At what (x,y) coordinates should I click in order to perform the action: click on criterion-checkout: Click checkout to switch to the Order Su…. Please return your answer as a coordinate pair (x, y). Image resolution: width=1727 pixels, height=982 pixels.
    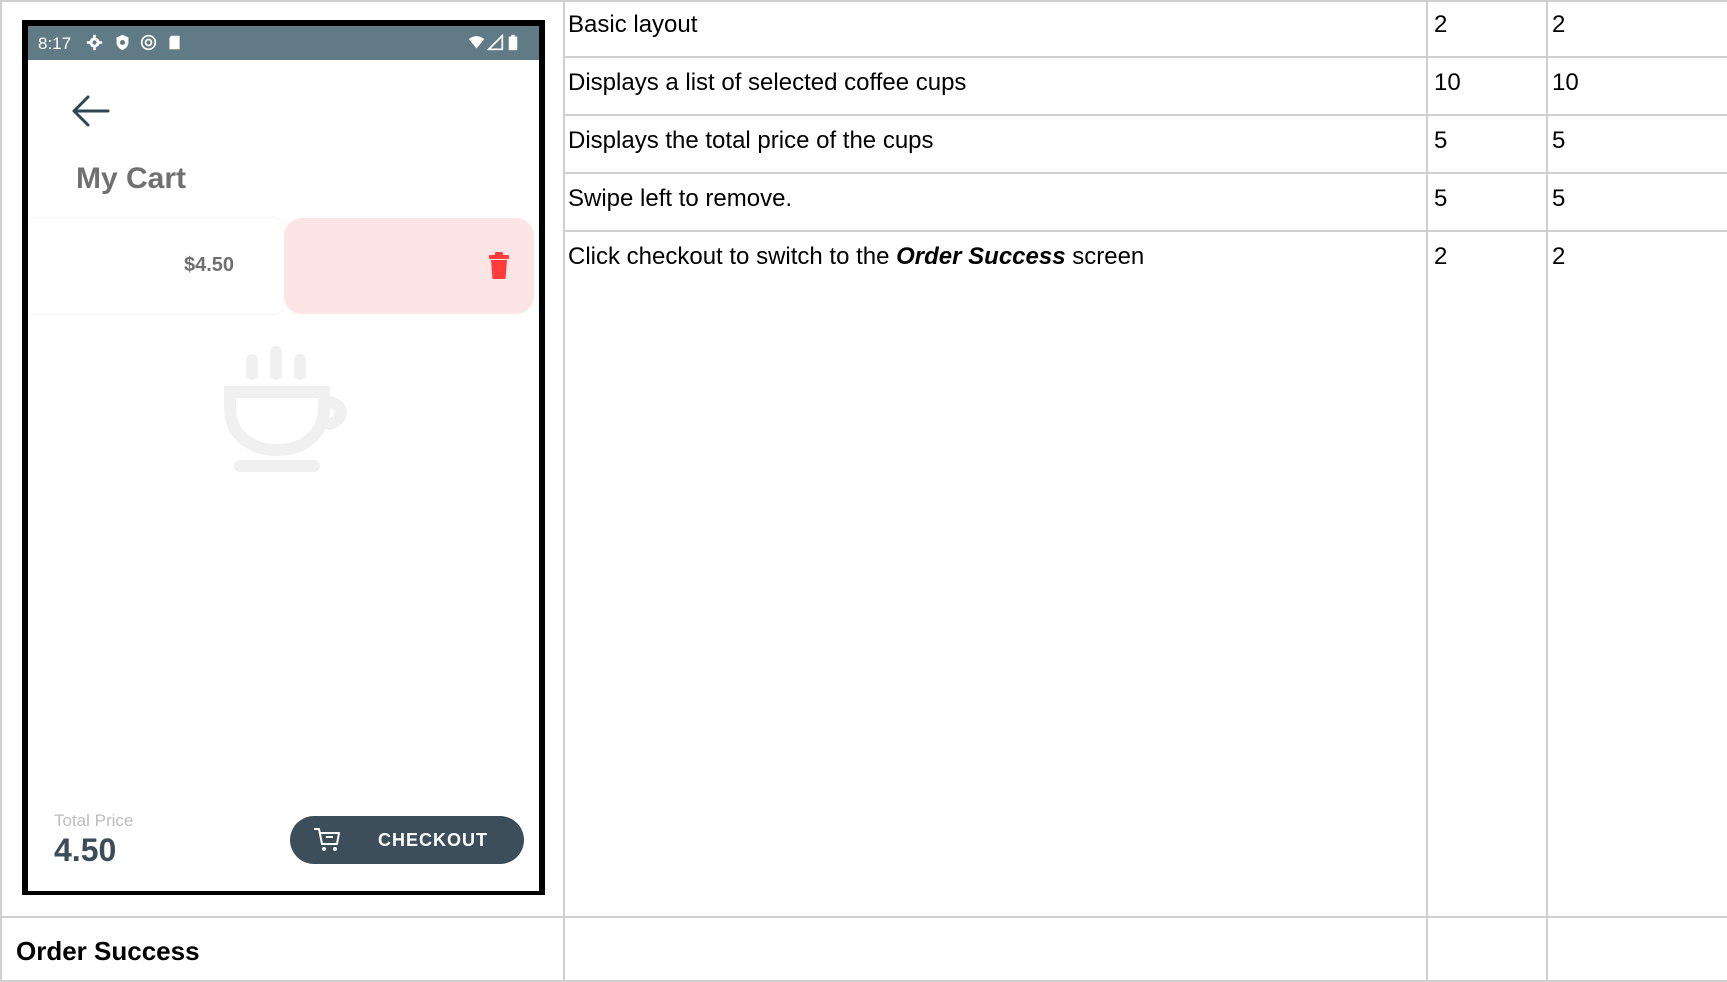
    Looking at the image, I should click on (856, 257).